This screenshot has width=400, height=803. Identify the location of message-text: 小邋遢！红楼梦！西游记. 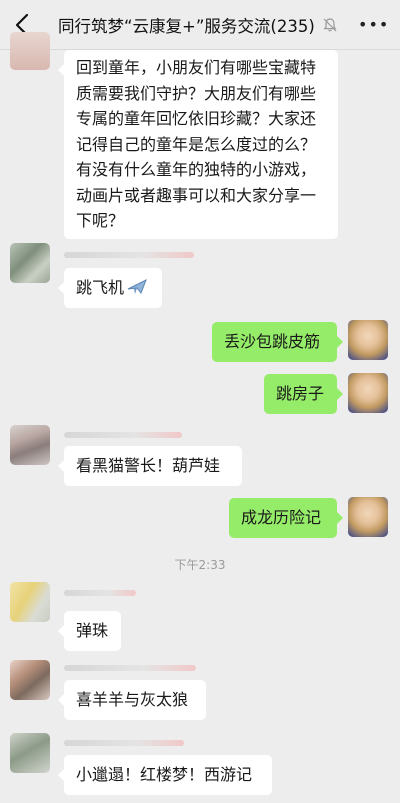
(164, 774).